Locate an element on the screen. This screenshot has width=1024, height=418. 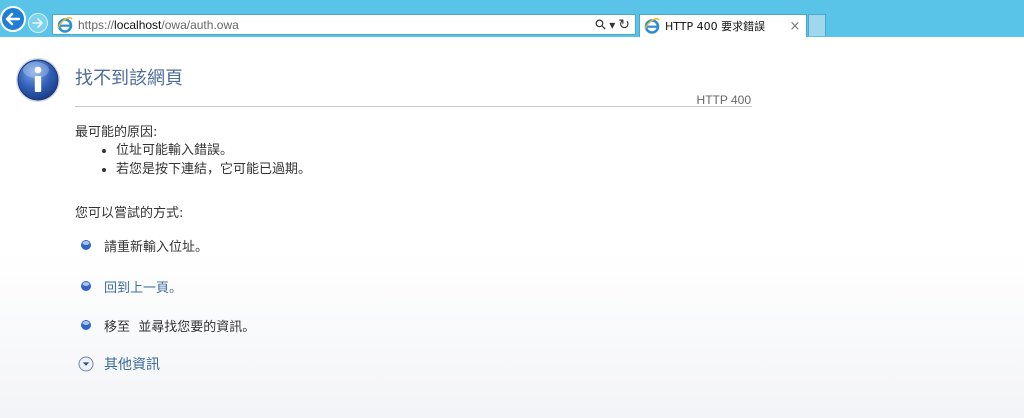
list-item: 位址可能輸入錯誤。 is located at coordinates (205, 150).